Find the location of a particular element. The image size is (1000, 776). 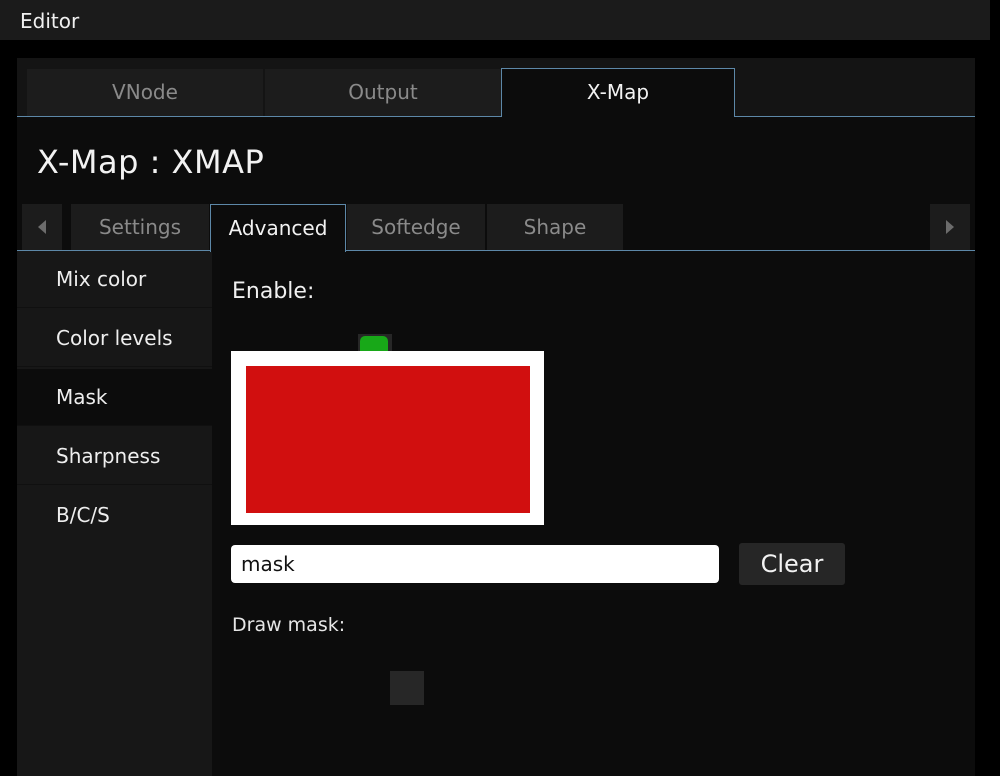

chevron-left-icon is located at coordinates (42, 227).